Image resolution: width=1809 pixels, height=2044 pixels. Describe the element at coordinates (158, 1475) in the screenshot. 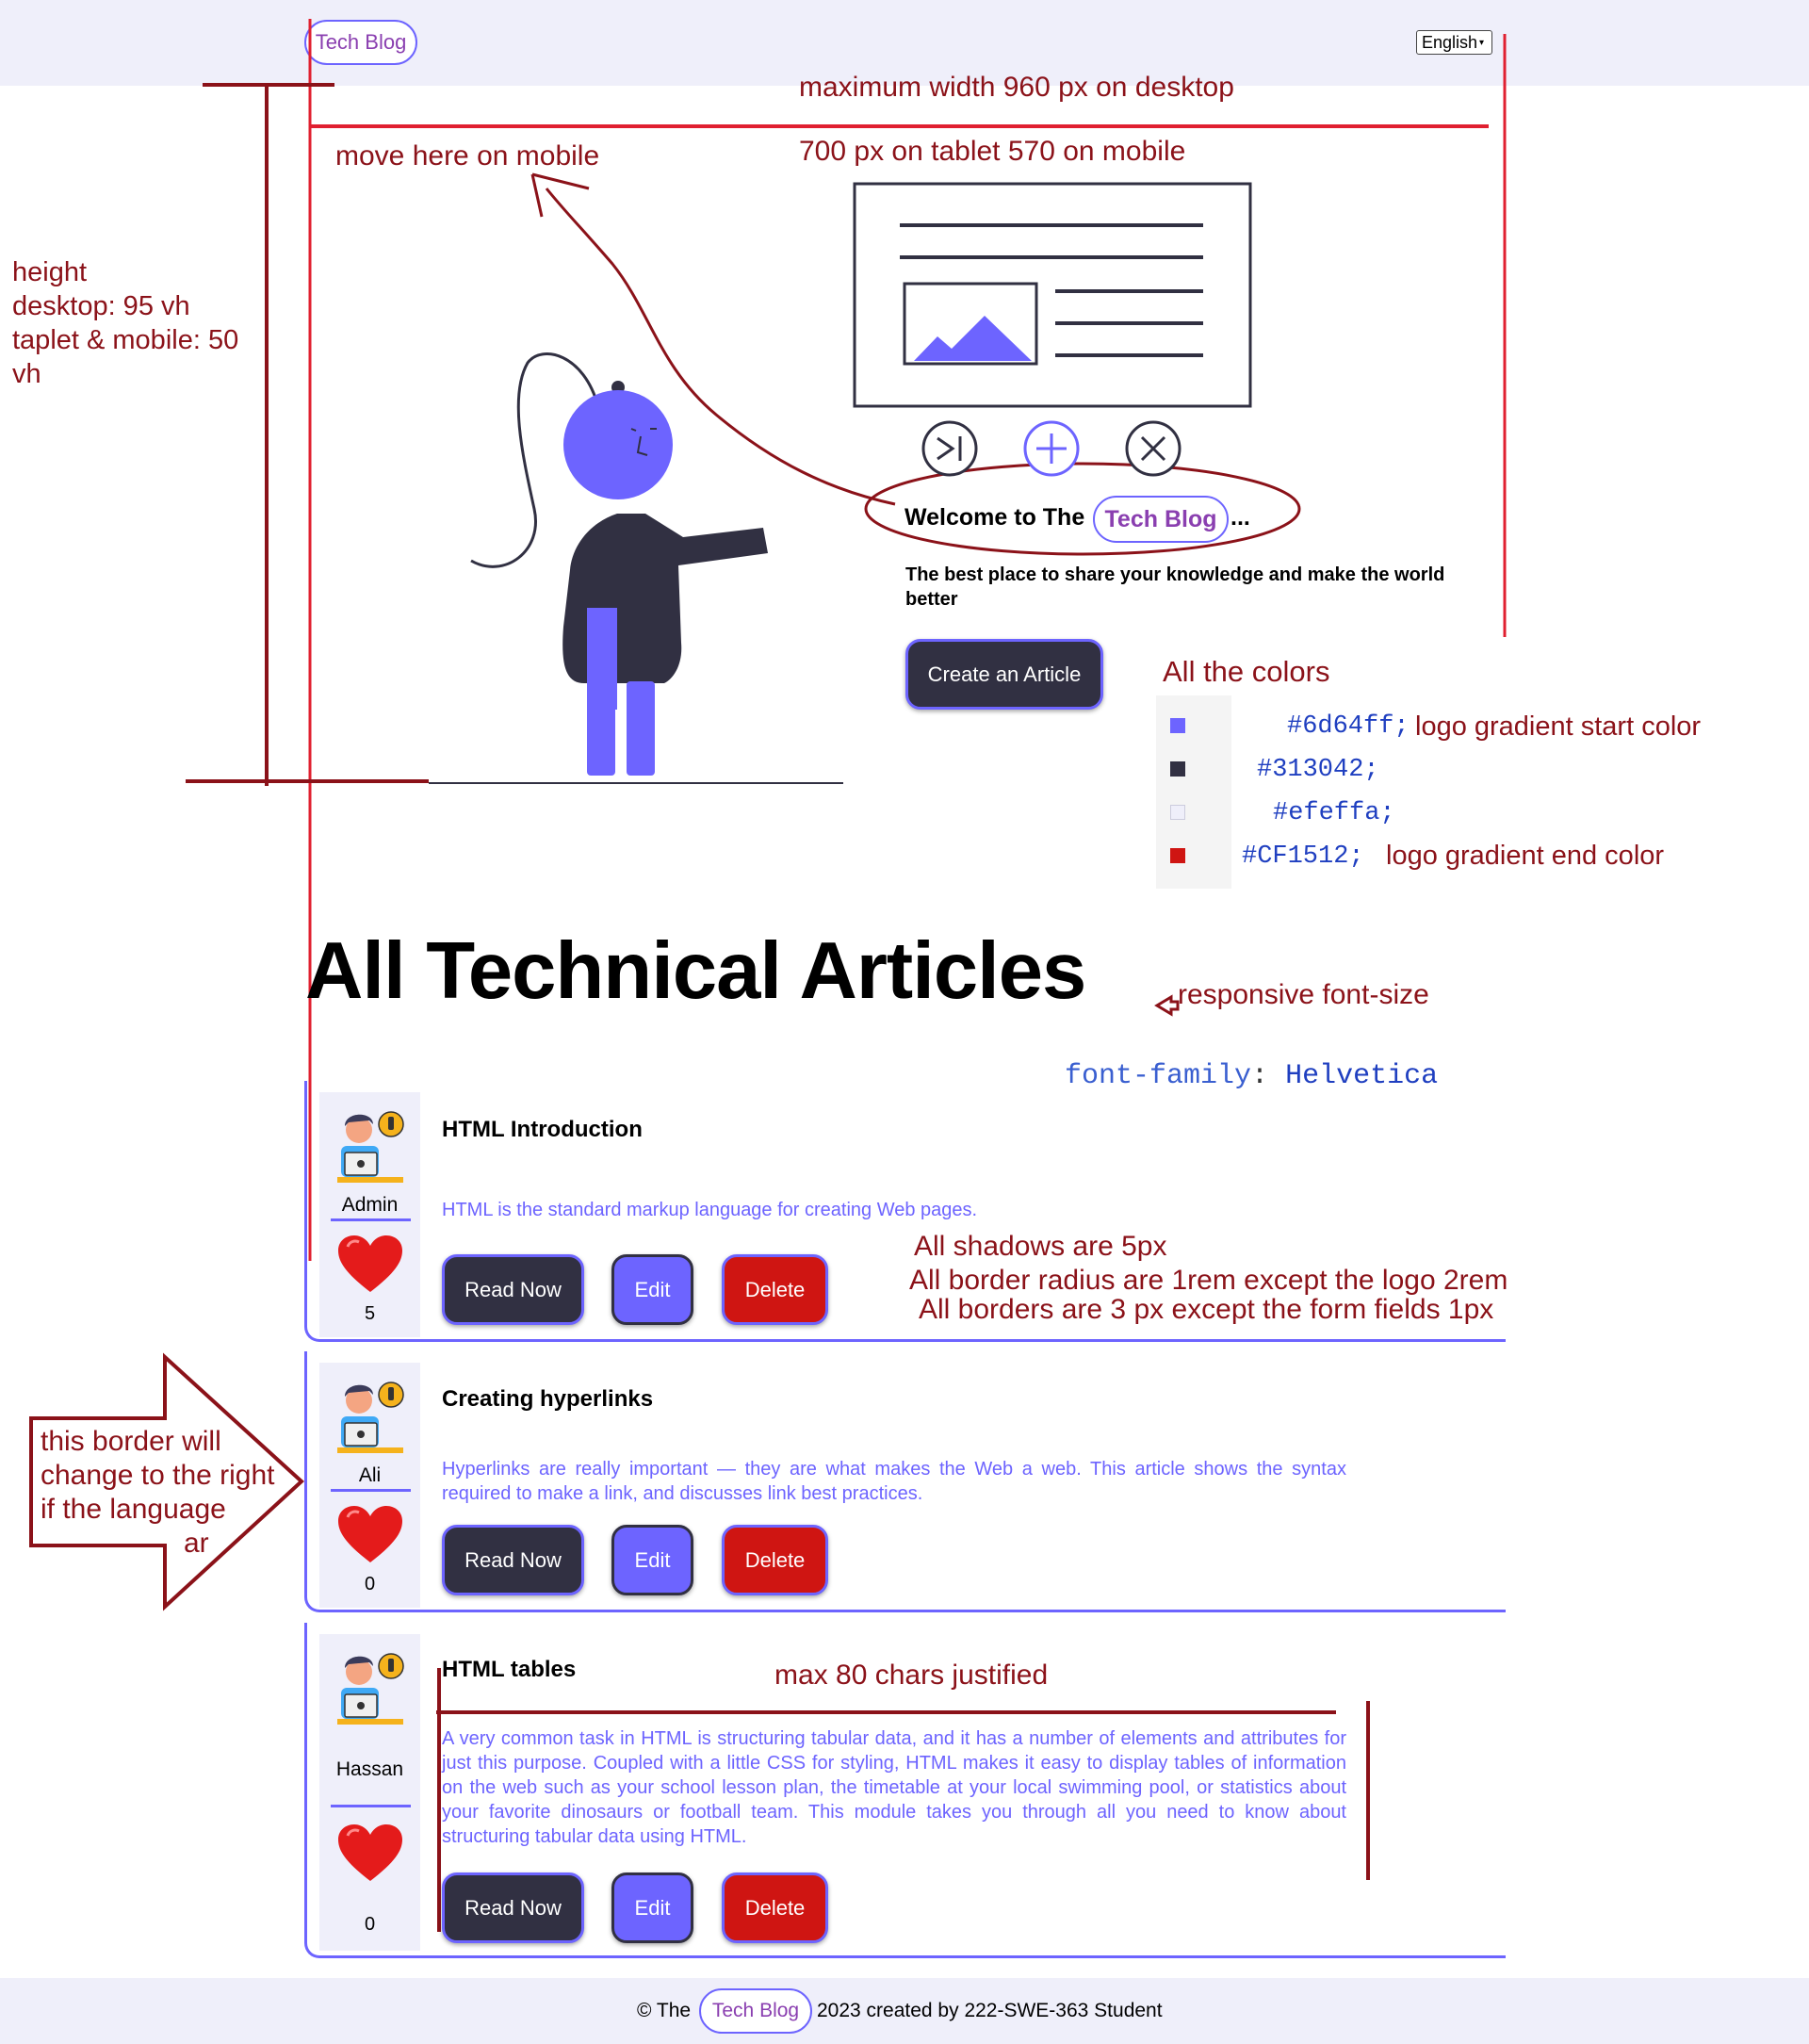

I see `arrow-line2: change to the right` at that location.